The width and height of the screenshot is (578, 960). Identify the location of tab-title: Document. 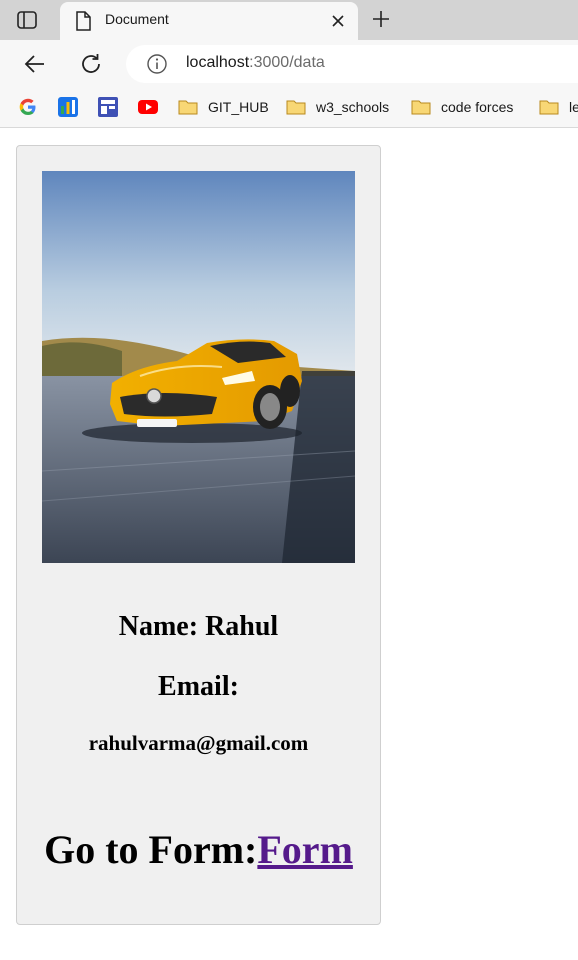
(137, 19).